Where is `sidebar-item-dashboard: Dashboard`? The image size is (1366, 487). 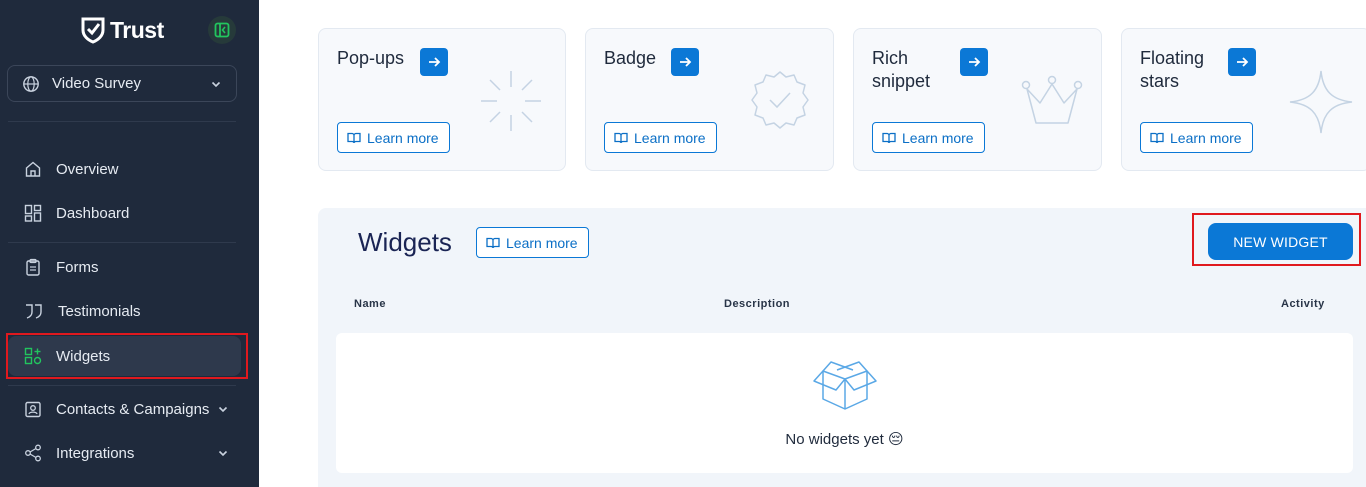 sidebar-item-dashboard: Dashboard is located at coordinates (124, 213).